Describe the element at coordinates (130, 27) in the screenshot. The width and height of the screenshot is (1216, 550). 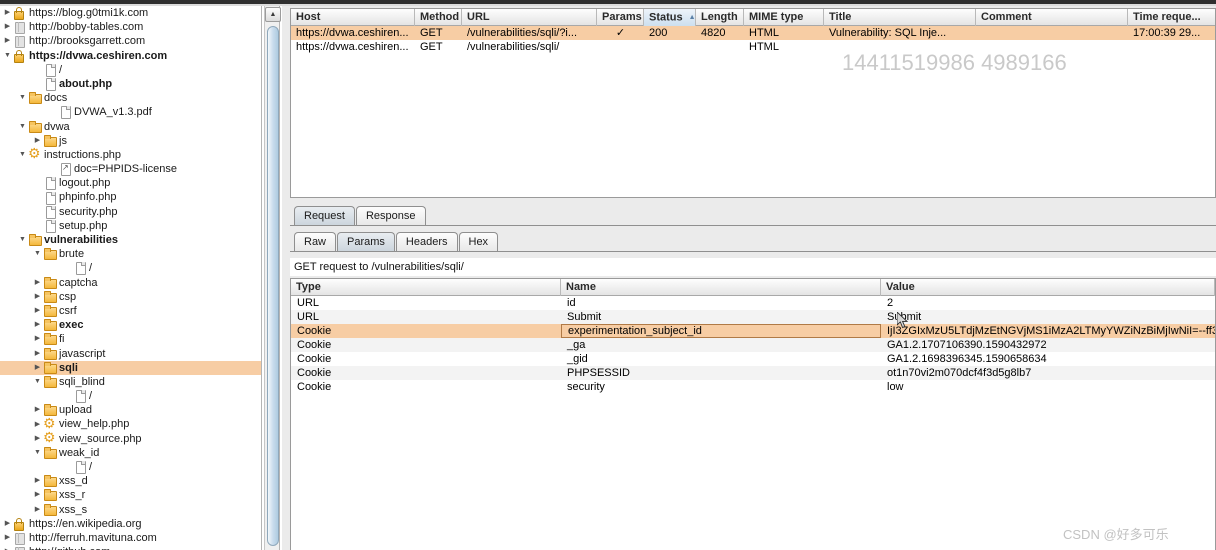
I see `site-map-node-http-bobby-tables-com: http://bobby-tables.com` at that location.